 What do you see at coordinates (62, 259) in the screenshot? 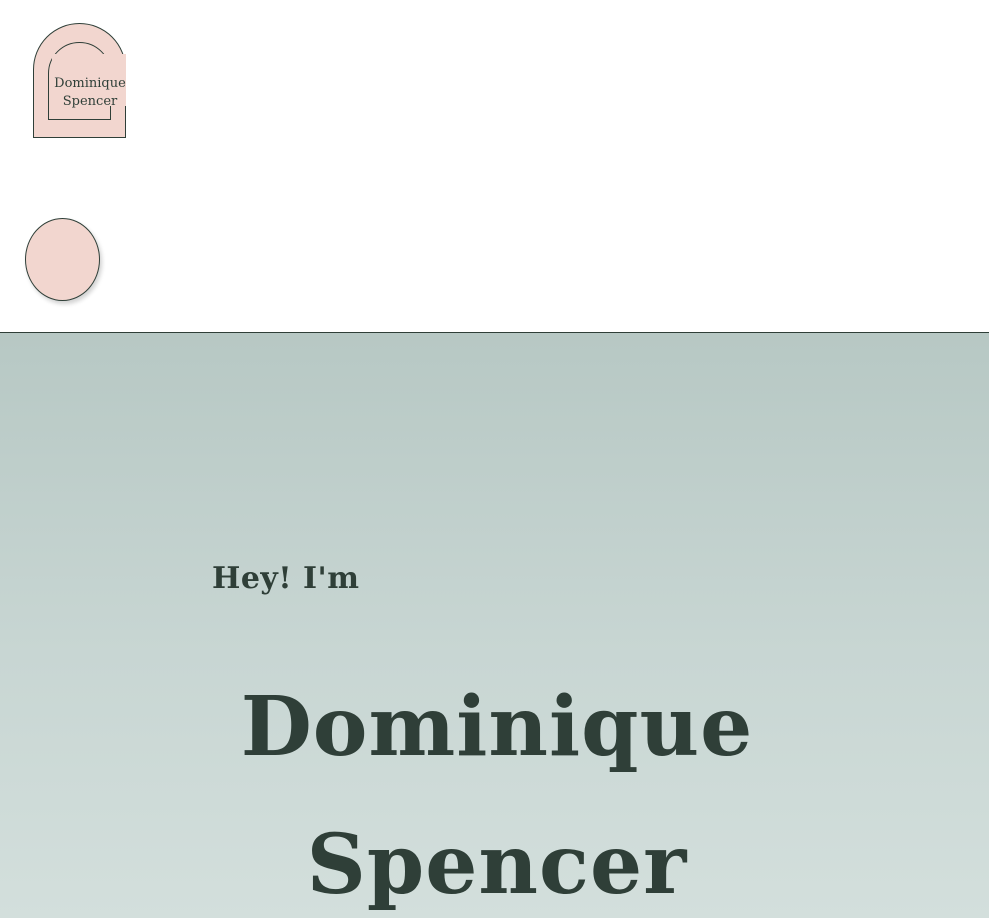
I see `menu-toggle-button` at bounding box center [62, 259].